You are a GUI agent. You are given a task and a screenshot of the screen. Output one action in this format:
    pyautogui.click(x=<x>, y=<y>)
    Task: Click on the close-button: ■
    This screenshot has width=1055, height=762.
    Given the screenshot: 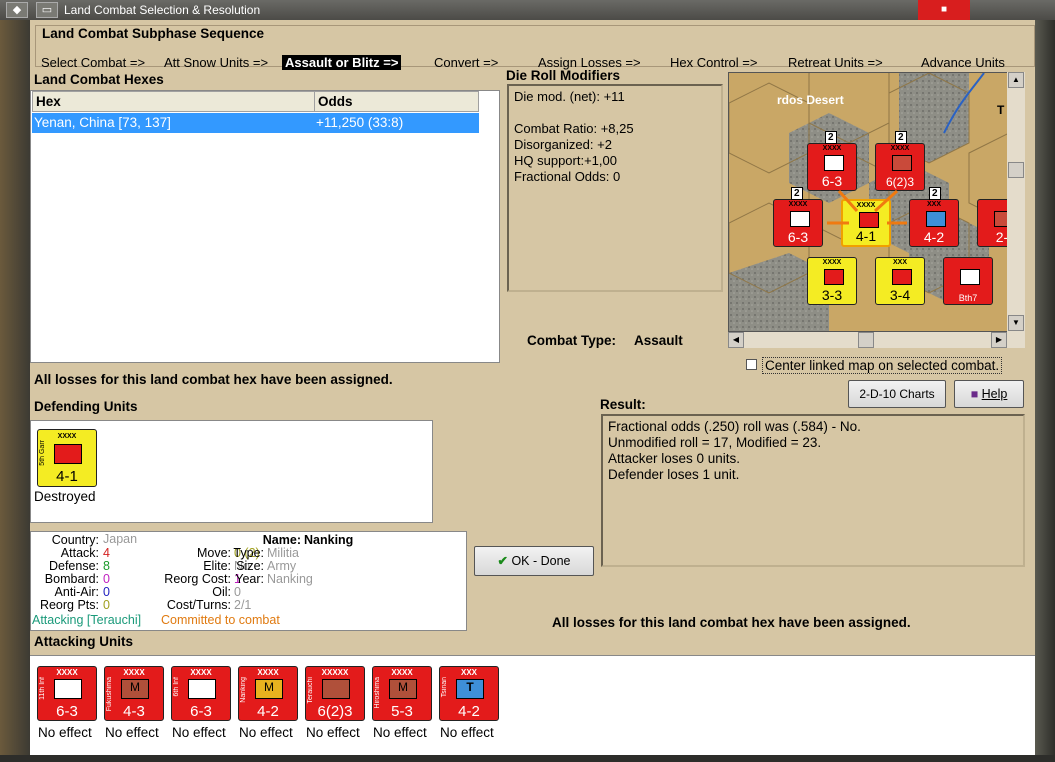 What is the action you would take?
    pyautogui.click(x=944, y=10)
    